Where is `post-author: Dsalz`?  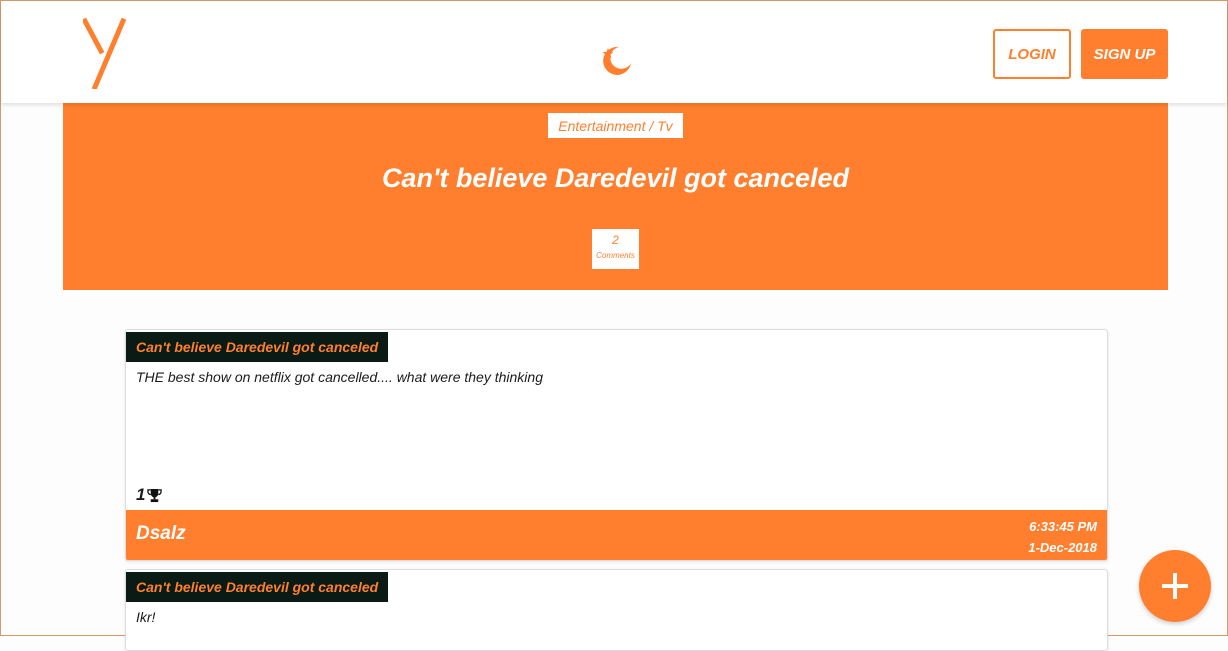 post-author: Dsalz is located at coordinates (161, 534).